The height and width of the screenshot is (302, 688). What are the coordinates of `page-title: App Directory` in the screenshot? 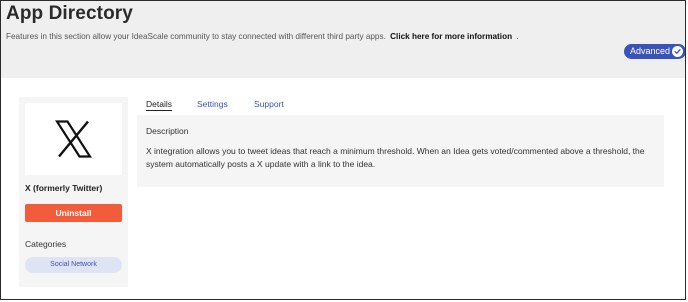 It's located at (69, 13).